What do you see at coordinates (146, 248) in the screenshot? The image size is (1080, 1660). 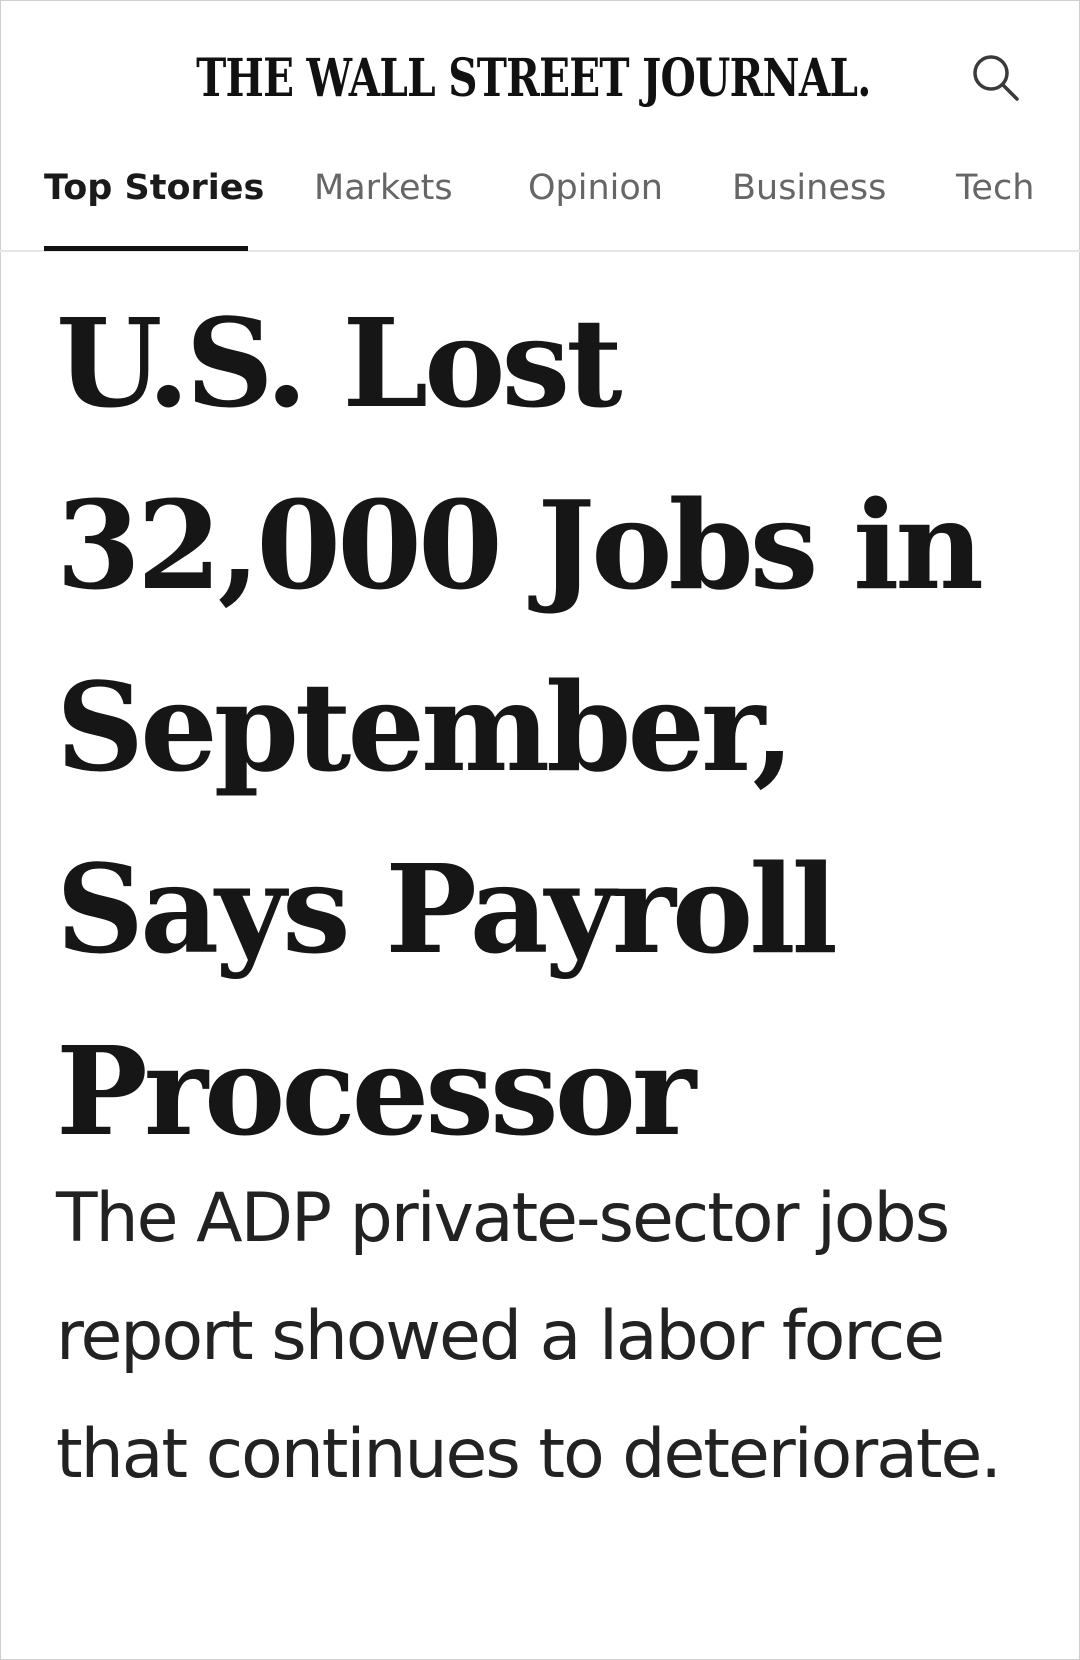 I see `active-tab-indicator` at bounding box center [146, 248].